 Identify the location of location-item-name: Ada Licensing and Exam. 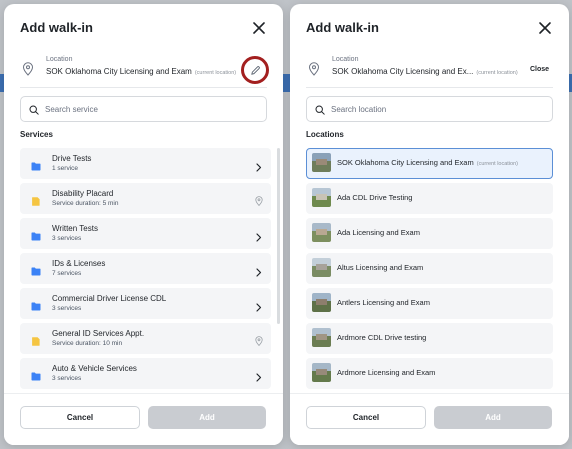
(378, 232).